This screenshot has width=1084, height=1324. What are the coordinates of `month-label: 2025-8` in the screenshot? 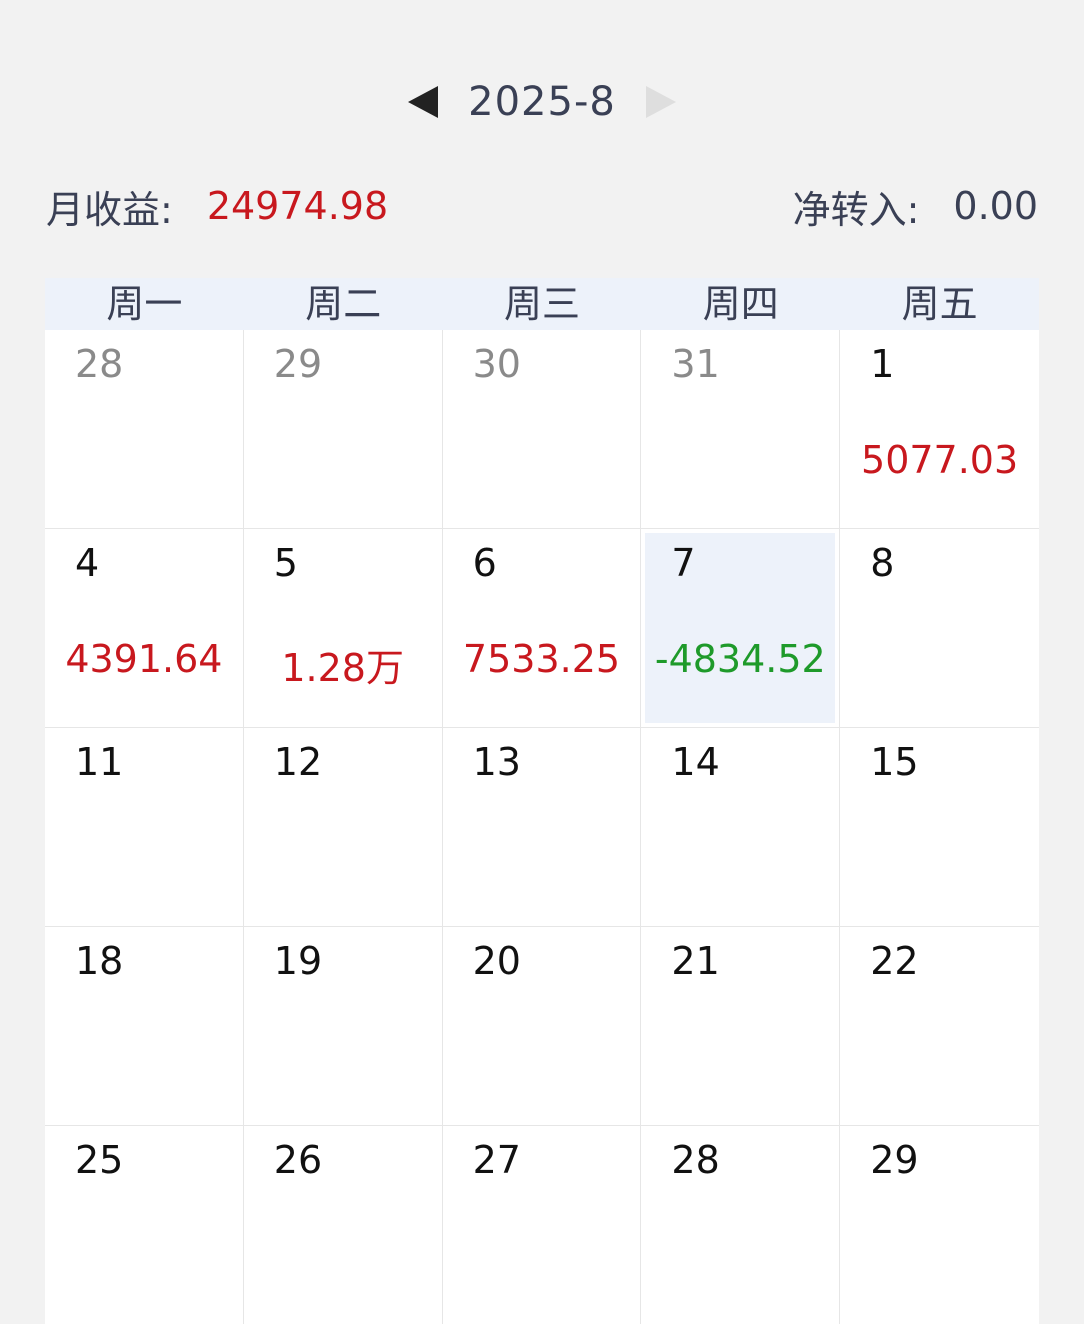 It's located at (542, 102).